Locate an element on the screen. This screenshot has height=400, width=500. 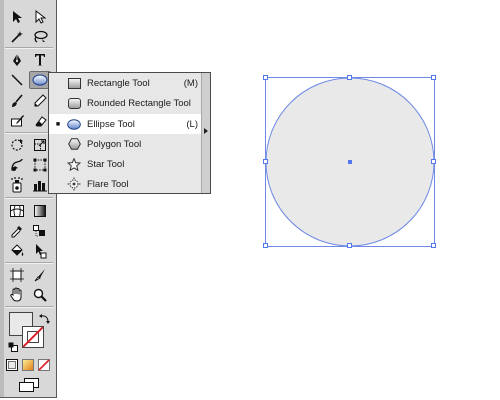
menu-item-ellipse-tool: ■ Ellipse Tool (L) is located at coordinates (125, 124).